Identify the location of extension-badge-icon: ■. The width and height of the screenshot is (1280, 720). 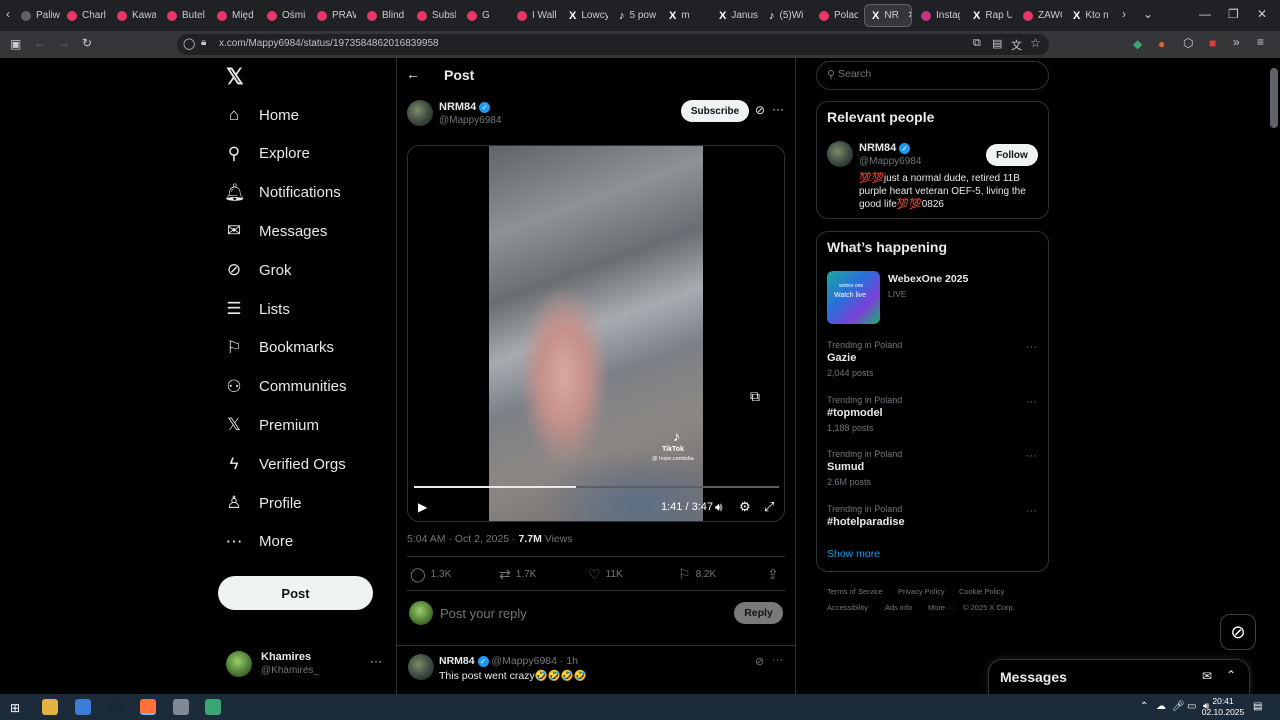
(1212, 43).